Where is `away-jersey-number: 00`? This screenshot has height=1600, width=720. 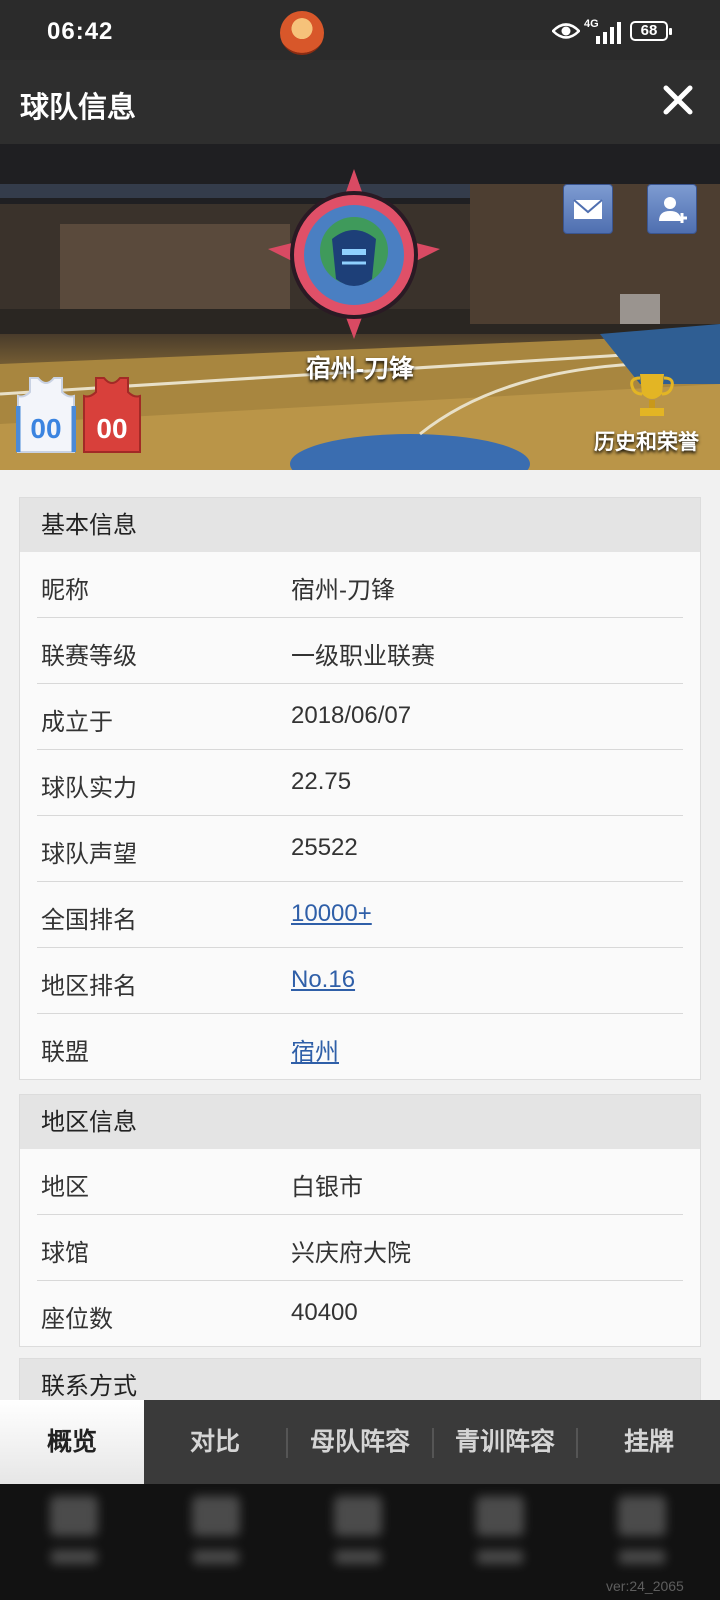 away-jersey-number: 00 is located at coordinates (111, 428).